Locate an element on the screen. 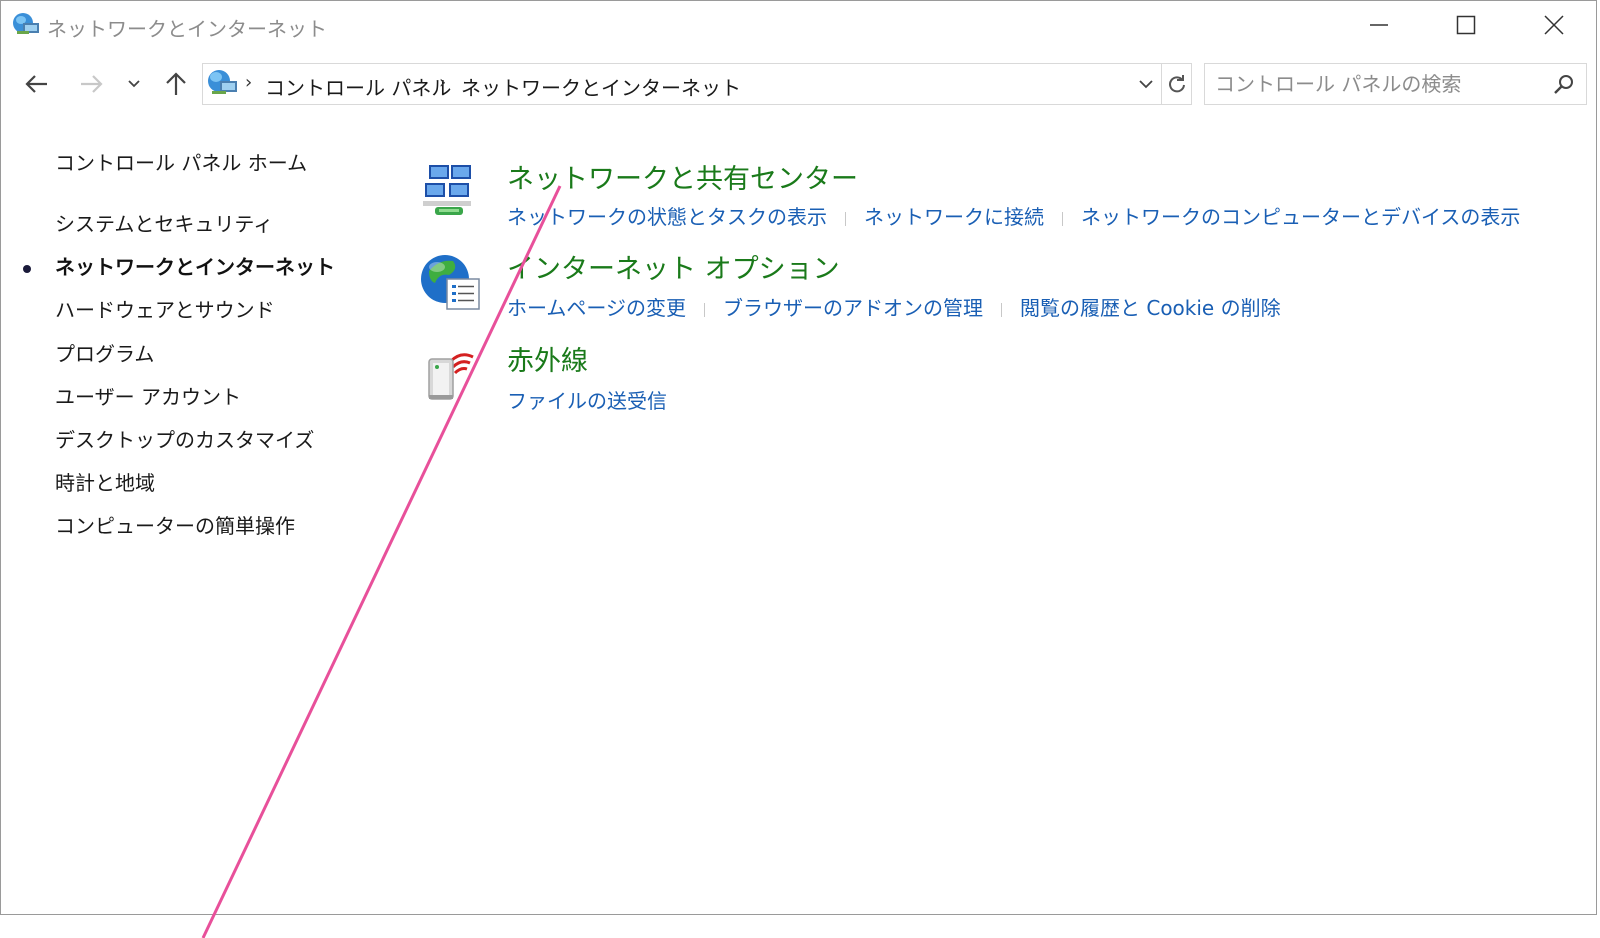  category-title-infrared: 赤外線 is located at coordinates (547, 358).